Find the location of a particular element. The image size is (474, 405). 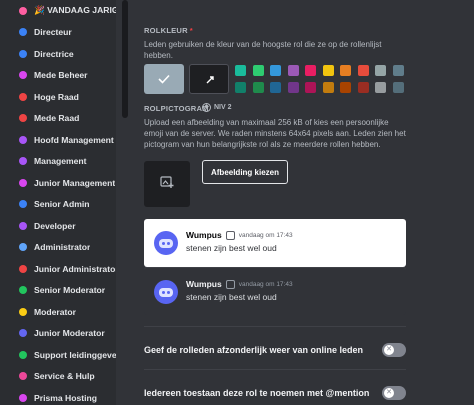

role-label: Senior Admin is located at coordinates (62, 204).